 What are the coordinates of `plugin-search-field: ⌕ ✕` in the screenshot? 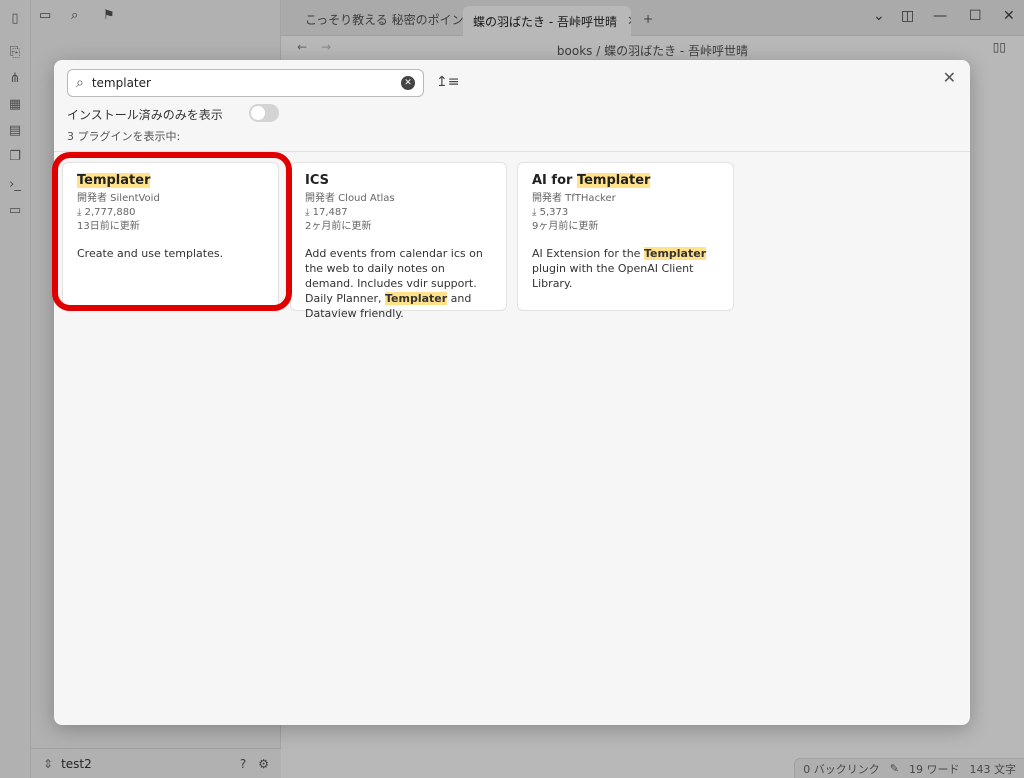 It's located at (245, 83).